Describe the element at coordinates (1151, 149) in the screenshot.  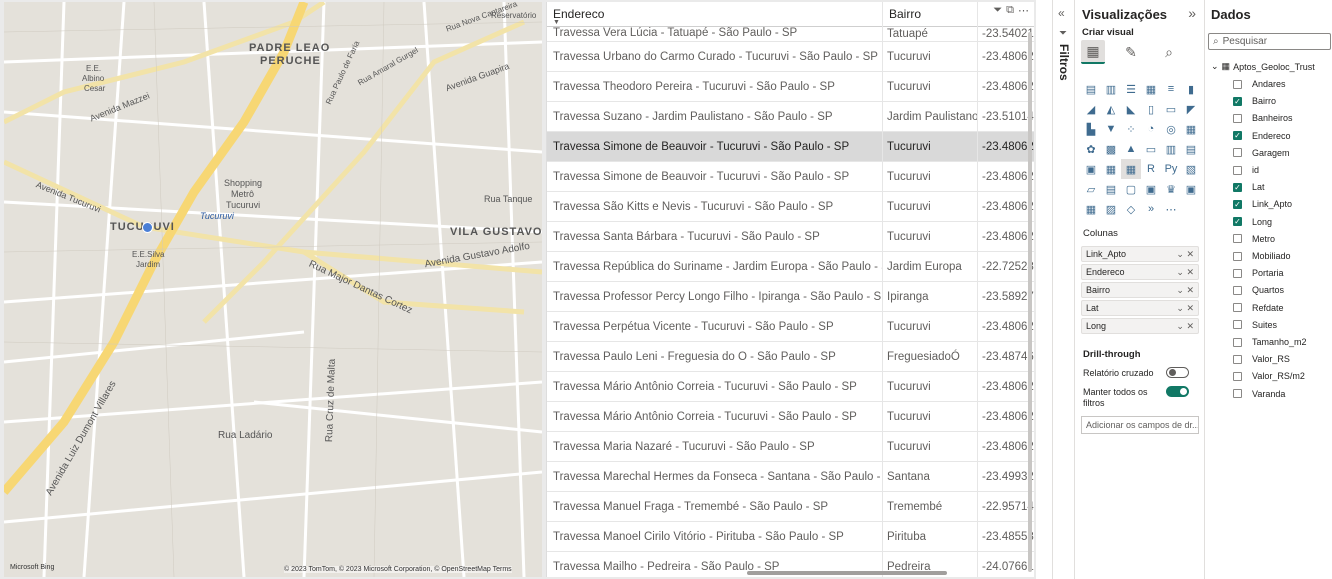
I see `card-icon: ▭` at that location.